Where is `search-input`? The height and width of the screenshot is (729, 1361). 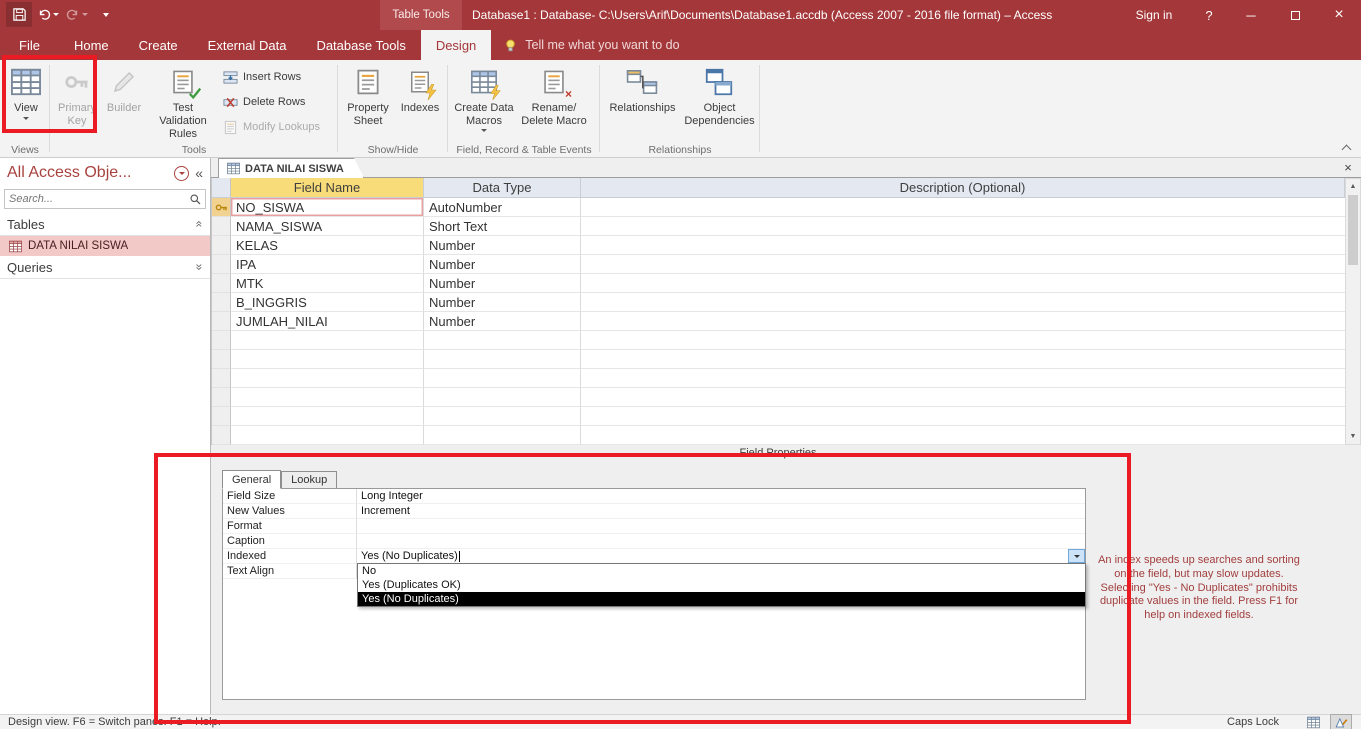 search-input is located at coordinates (97, 199).